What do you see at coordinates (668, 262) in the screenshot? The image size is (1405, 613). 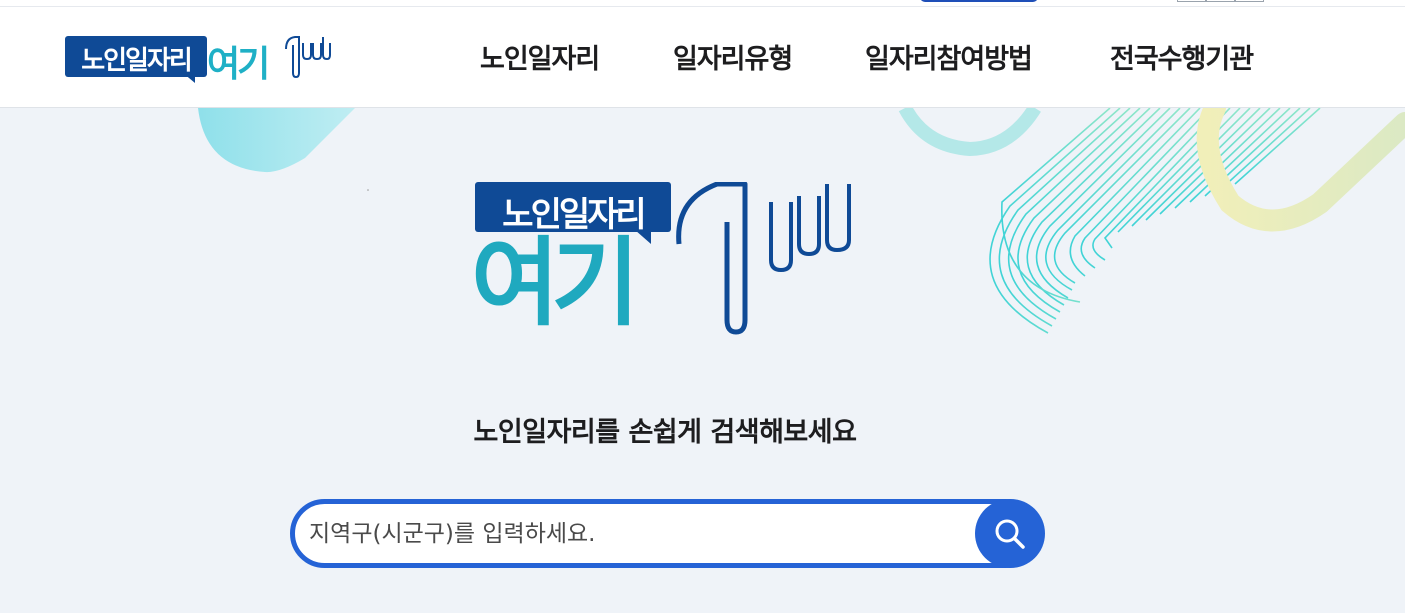 I see `hero-logo: 노인일자리 여기` at bounding box center [668, 262].